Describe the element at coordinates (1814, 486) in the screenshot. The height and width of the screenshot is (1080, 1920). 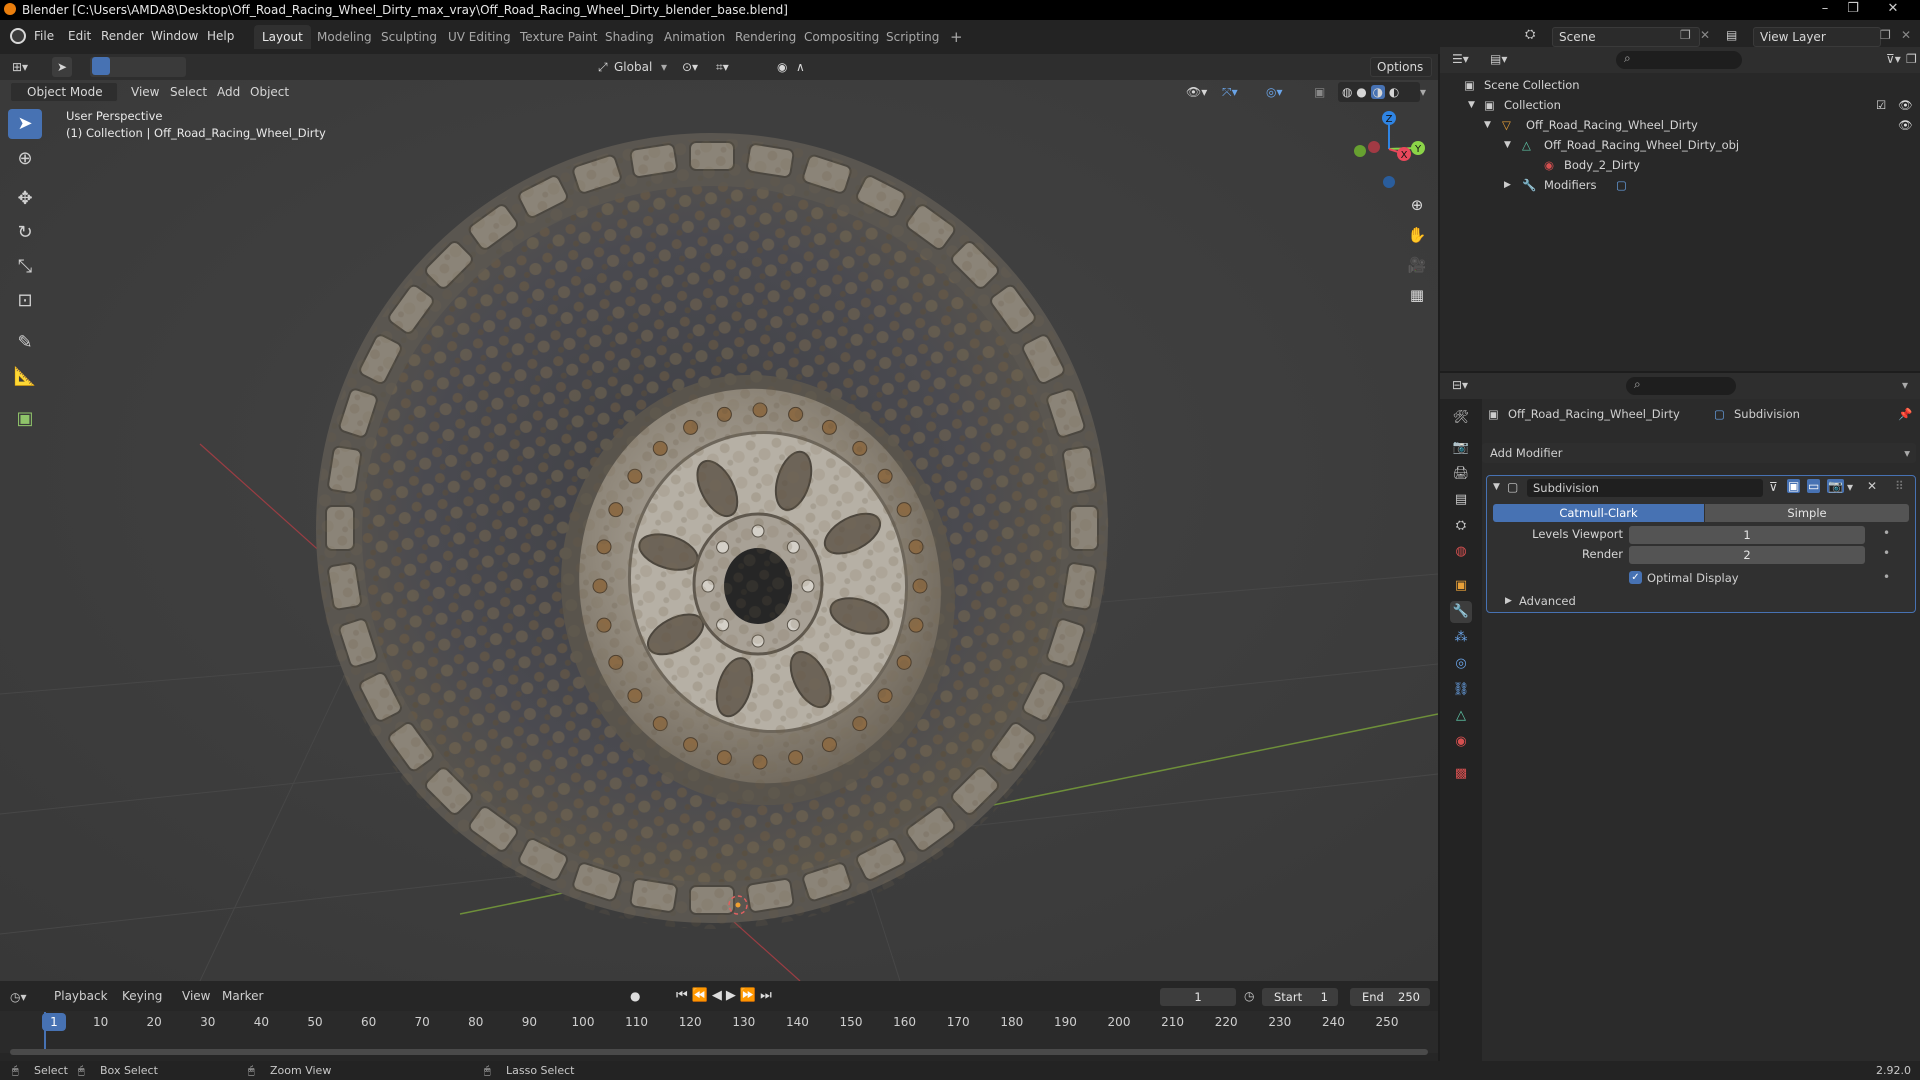
I see `viewport-display-toggle-icon: ▭` at that location.